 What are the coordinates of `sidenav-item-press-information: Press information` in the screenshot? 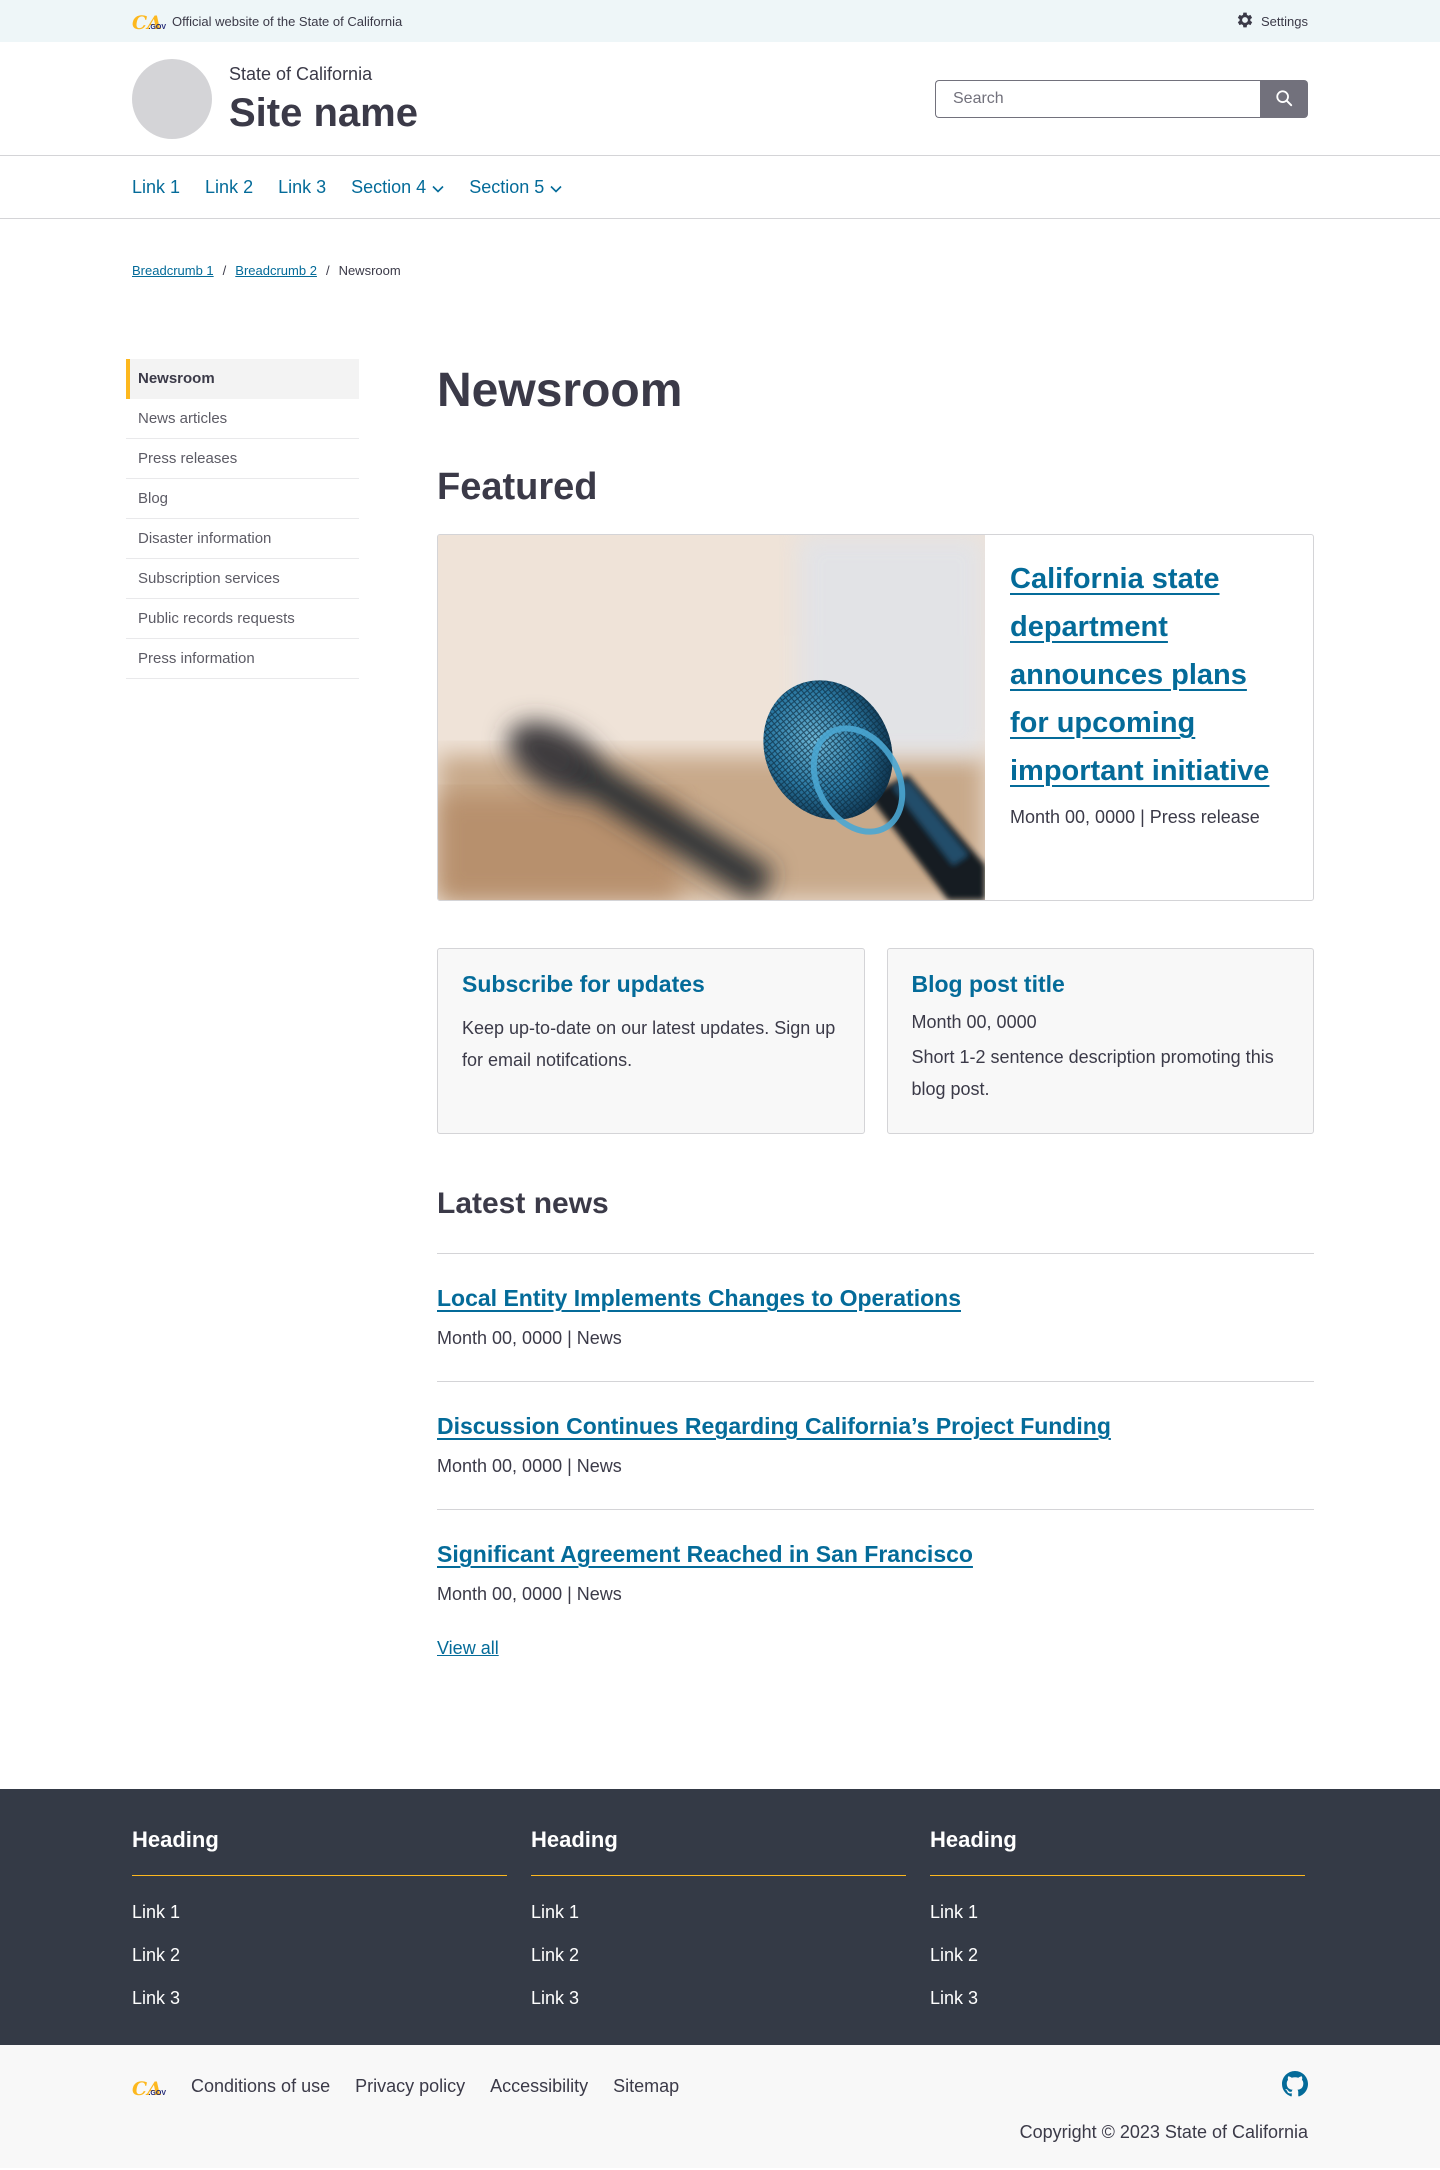 It's located at (242, 659).